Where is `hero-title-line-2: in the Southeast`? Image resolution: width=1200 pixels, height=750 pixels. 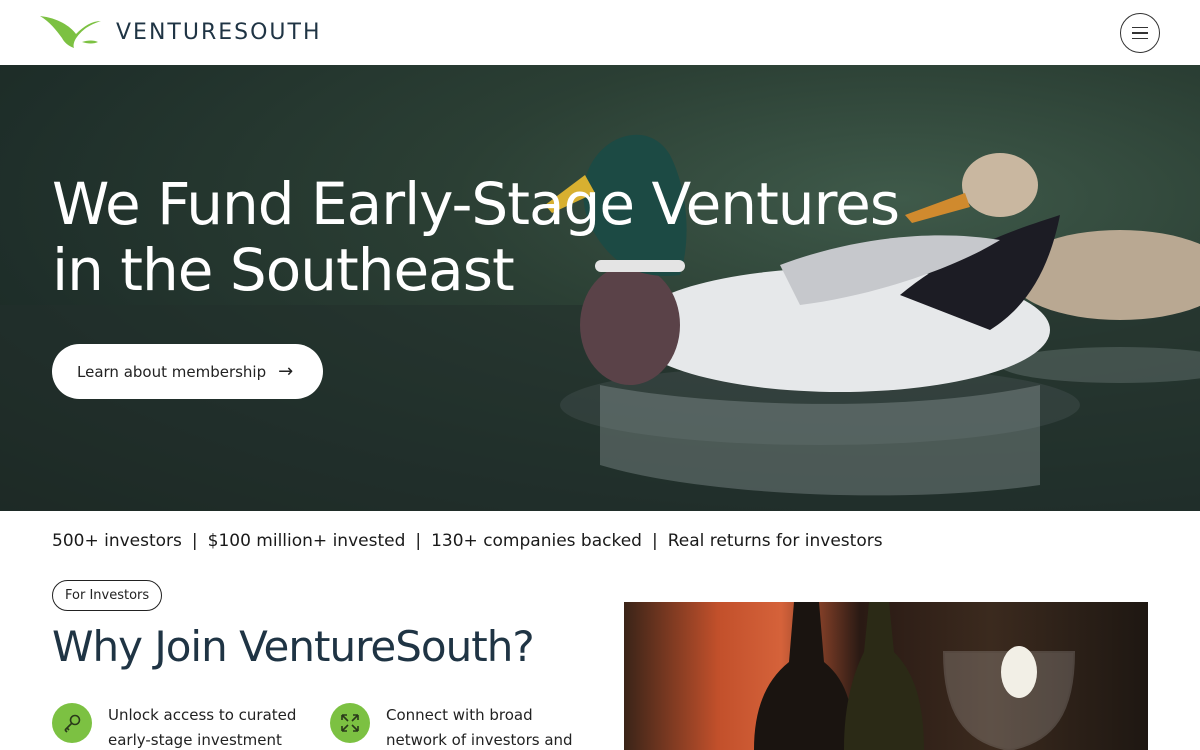
hero-title-line-2: in the Southeast is located at coordinates (283, 270).